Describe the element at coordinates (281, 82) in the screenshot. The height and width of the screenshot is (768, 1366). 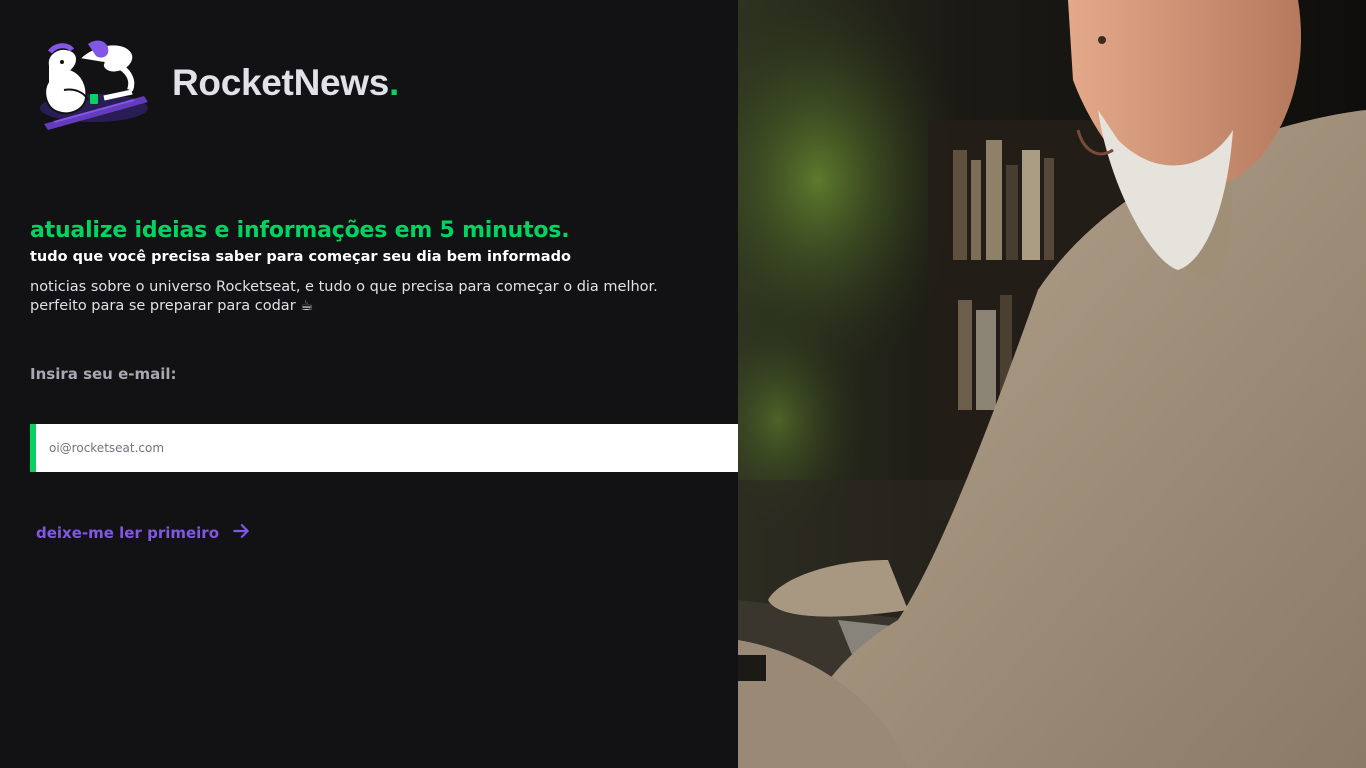
I see `brand-text: RocketNews` at that location.